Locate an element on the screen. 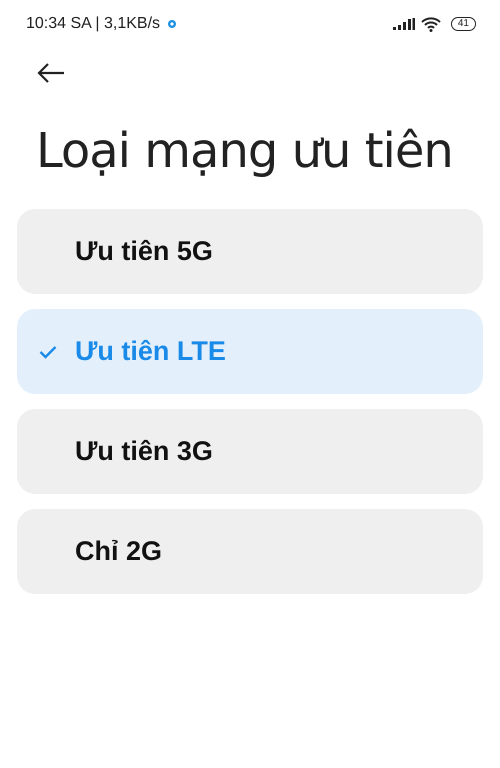 This screenshot has height=768, width=500. back-icon is located at coordinates (51, 73).